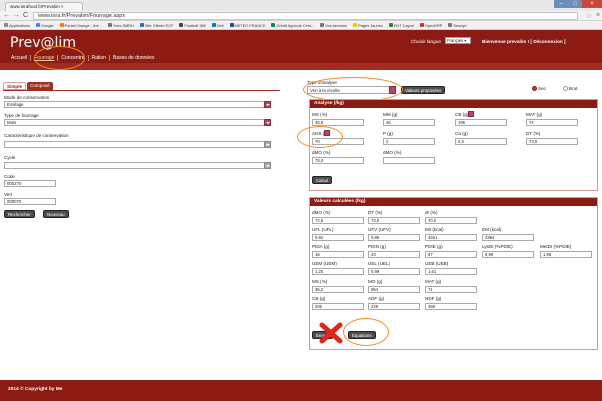  What do you see at coordinates (137, 165) in the screenshot?
I see `cycle-select` at bounding box center [137, 165].